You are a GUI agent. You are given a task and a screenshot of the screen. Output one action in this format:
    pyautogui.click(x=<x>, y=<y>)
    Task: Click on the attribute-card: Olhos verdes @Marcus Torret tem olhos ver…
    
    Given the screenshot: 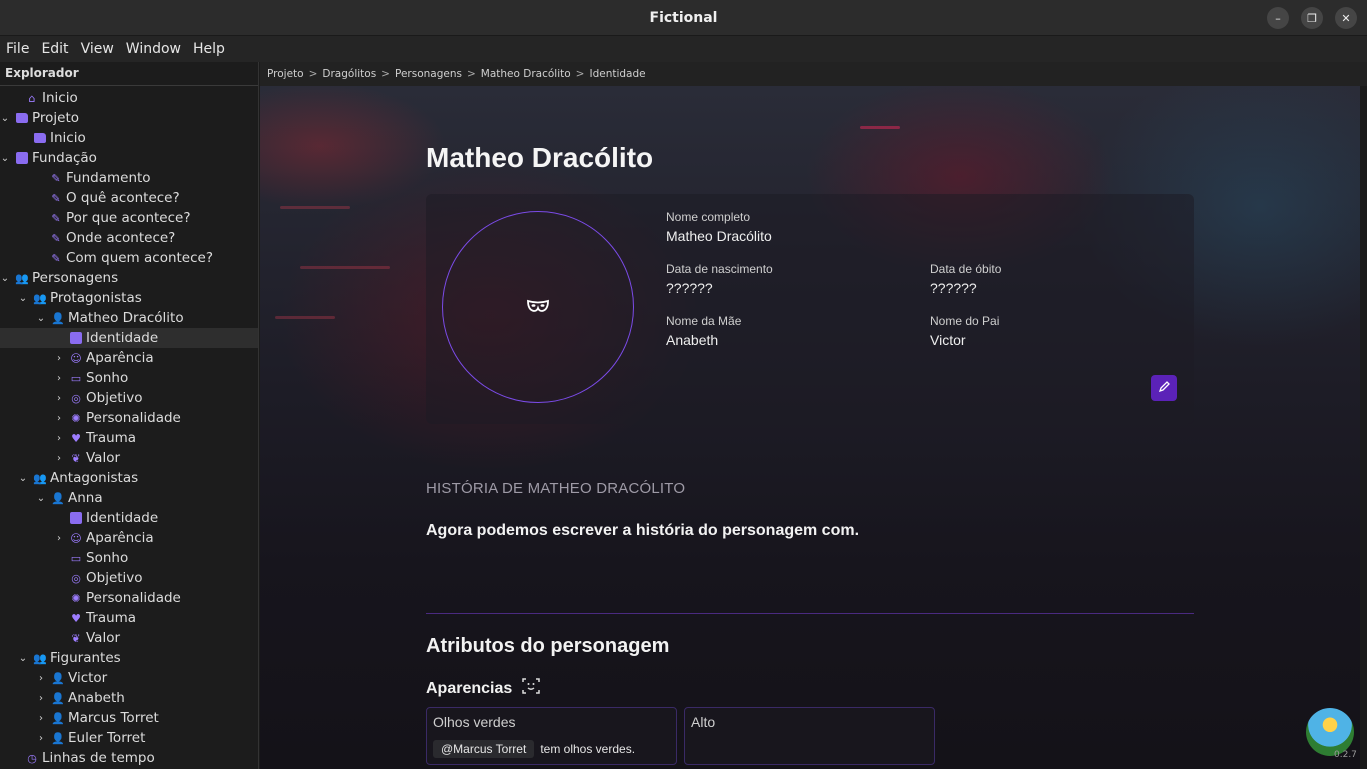 What is the action you would take?
    pyautogui.click(x=551, y=736)
    